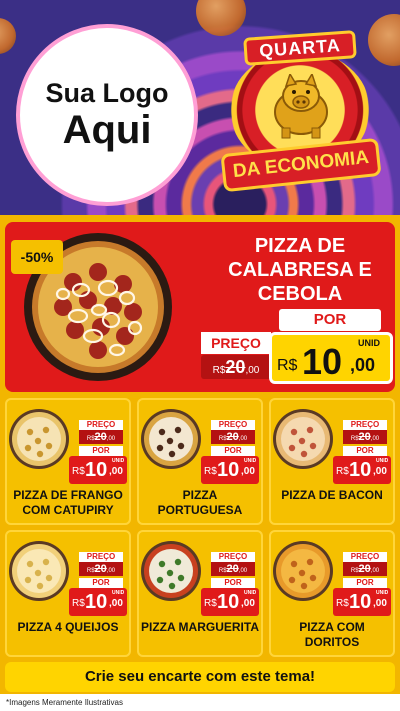 Image resolution: width=400 pixels, height=711 pixels. Describe the element at coordinates (301, 106) in the screenshot. I see `piggy-bank-icon` at that location.